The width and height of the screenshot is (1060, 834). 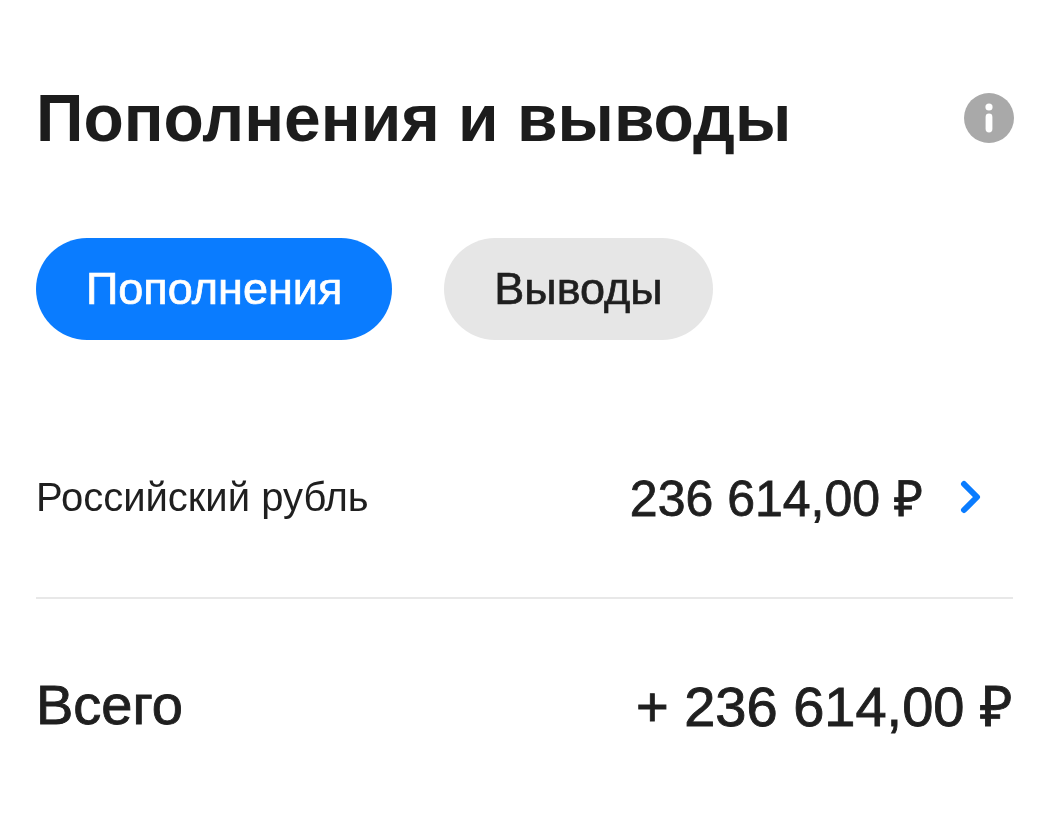 What do you see at coordinates (824, 707) in the screenshot?
I see `total-amount: + 236 614,00 ₽` at bounding box center [824, 707].